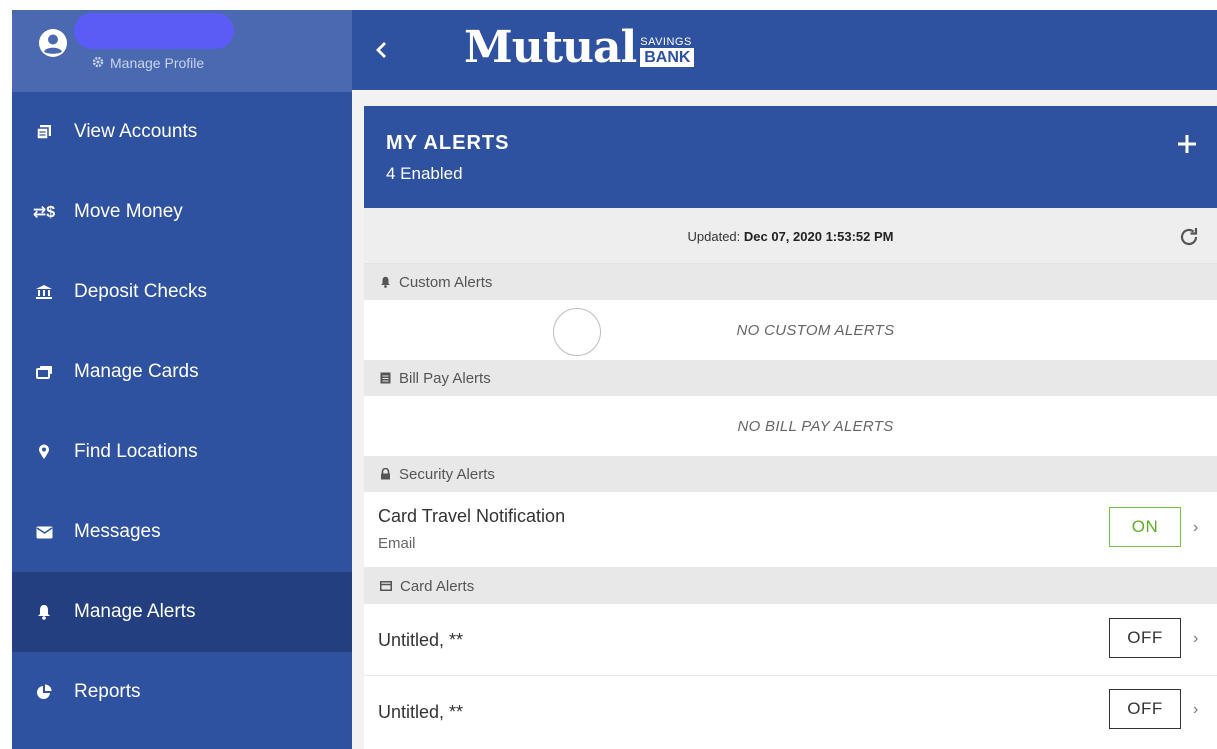  What do you see at coordinates (666, 42) in the screenshot?
I see `logo-savings: SAVINGS` at bounding box center [666, 42].